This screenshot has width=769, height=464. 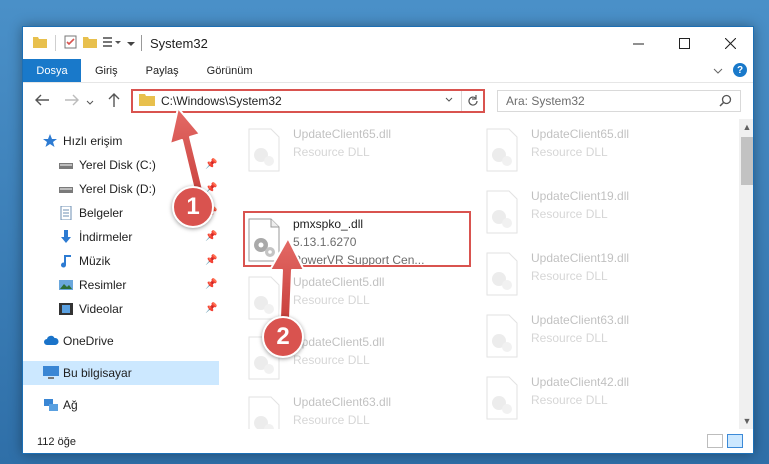 What do you see at coordinates (580, 382) in the screenshot?
I see `file-name: UpdateClient42.dll` at bounding box center [580, 382].